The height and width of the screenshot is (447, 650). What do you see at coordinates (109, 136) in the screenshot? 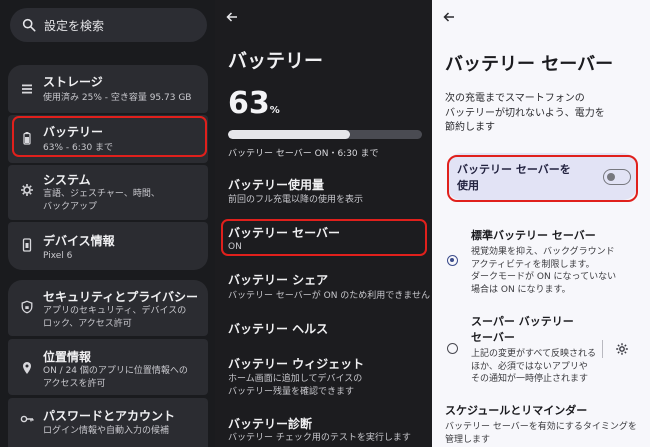
I see `highlight-battery` at bounding box center [109, 136].